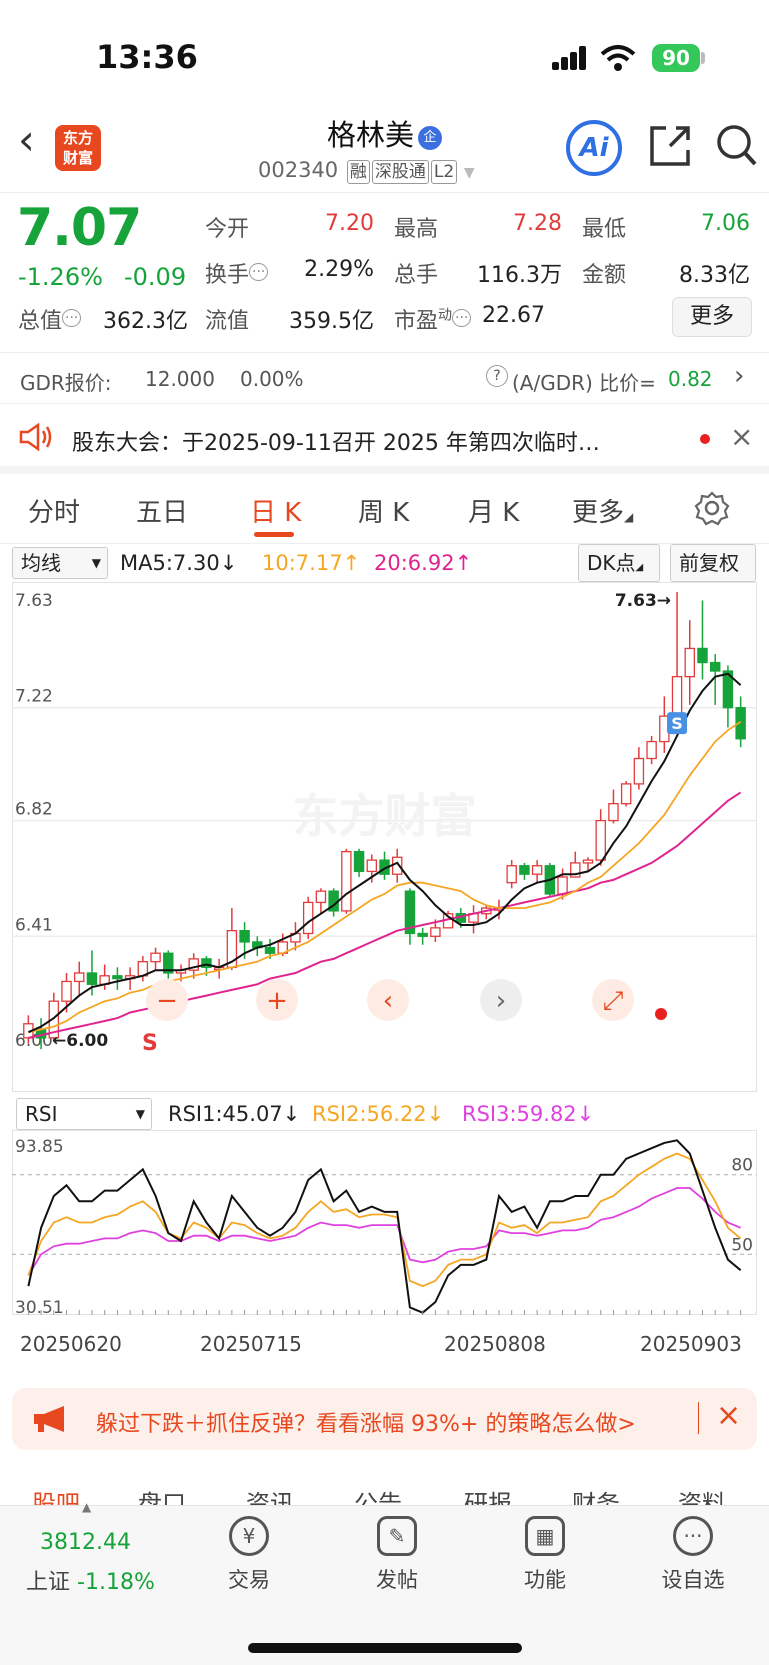 Image resolution: width=769 pixels, height=1665 pixels. I want to click on change-percent: -1.26%, so click(60, 277).